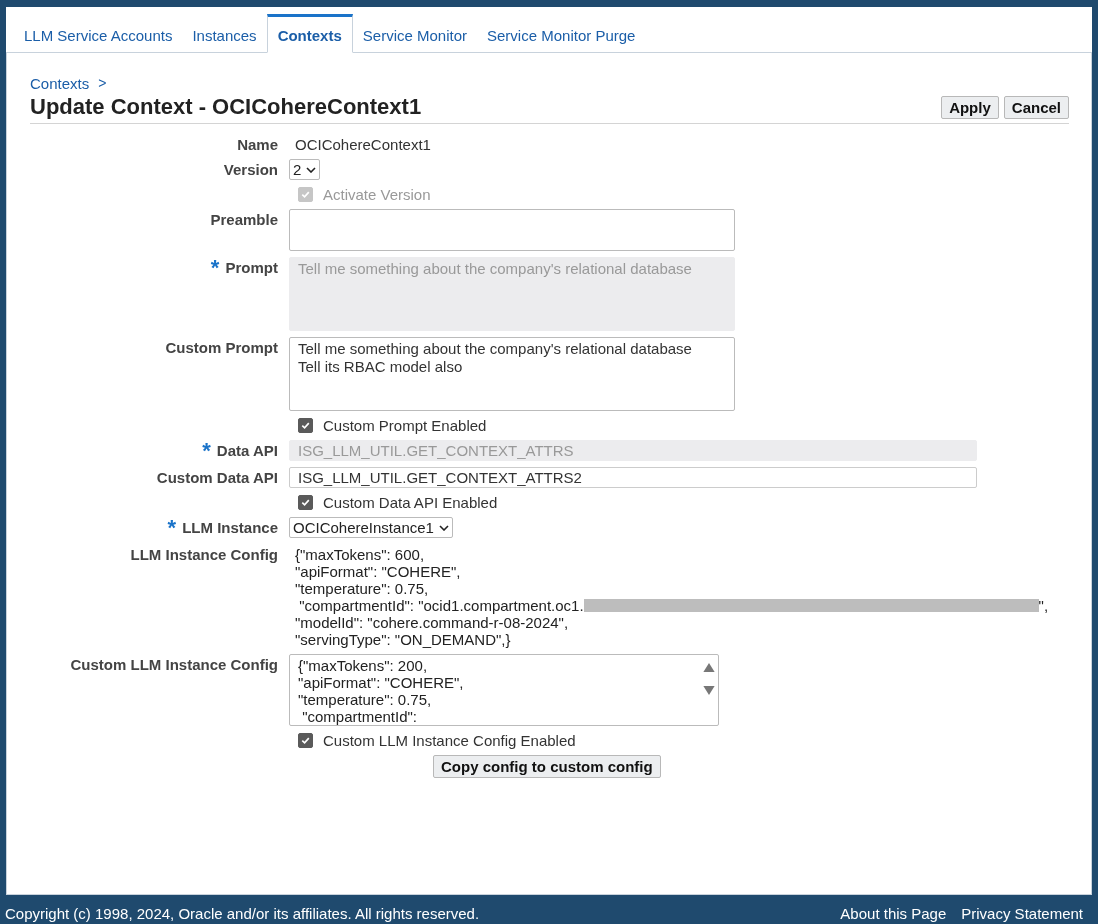  Describe the element at coordinates (305, 169) in the screenshot. I see `select-field: 2` at that location.